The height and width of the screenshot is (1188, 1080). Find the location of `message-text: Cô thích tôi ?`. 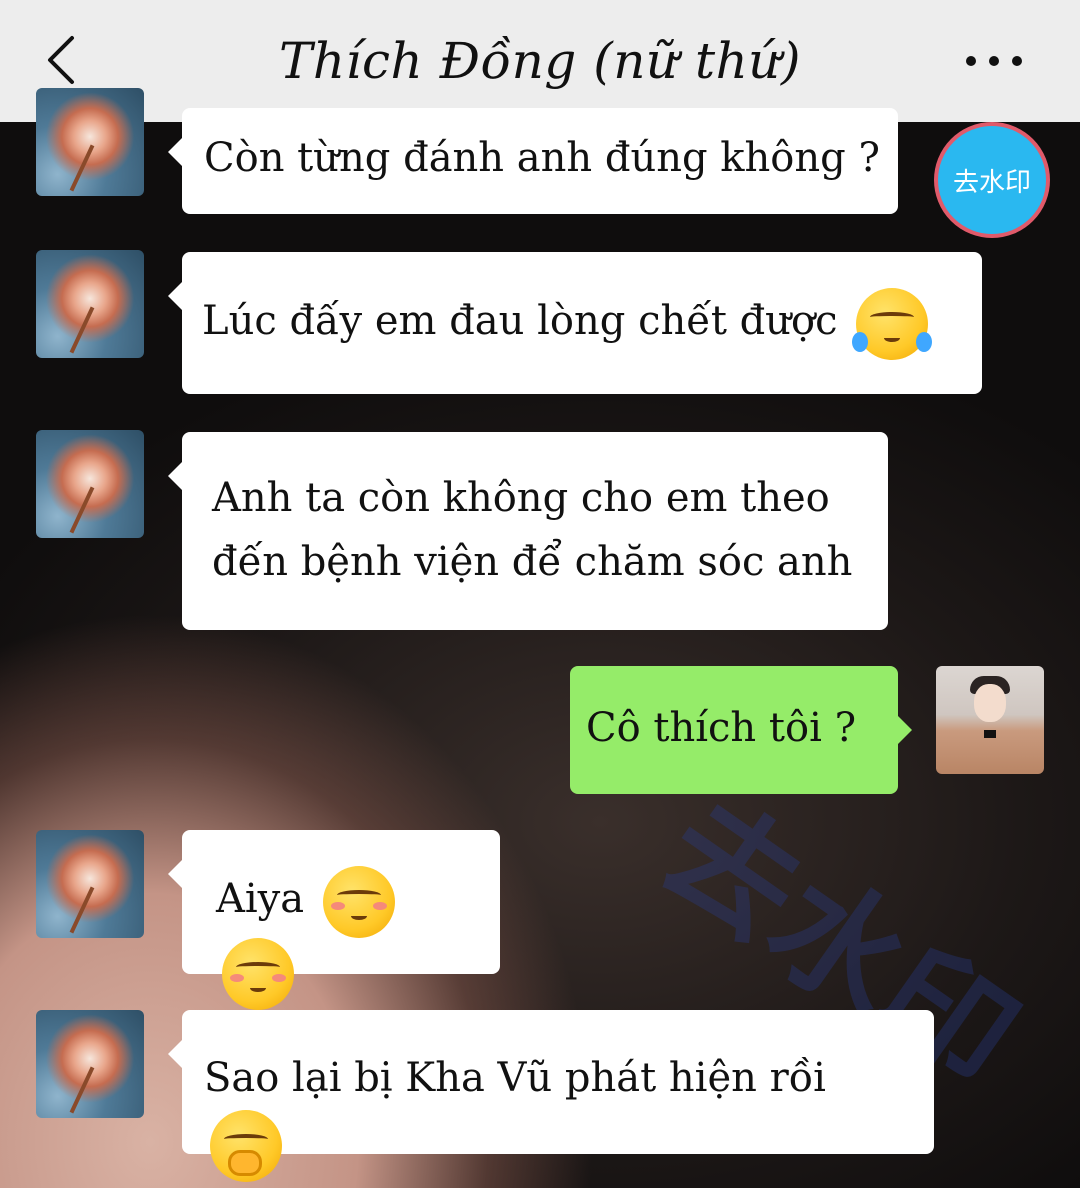

message-text: Cô thích tôi ? is located at coordinates (721, 728).